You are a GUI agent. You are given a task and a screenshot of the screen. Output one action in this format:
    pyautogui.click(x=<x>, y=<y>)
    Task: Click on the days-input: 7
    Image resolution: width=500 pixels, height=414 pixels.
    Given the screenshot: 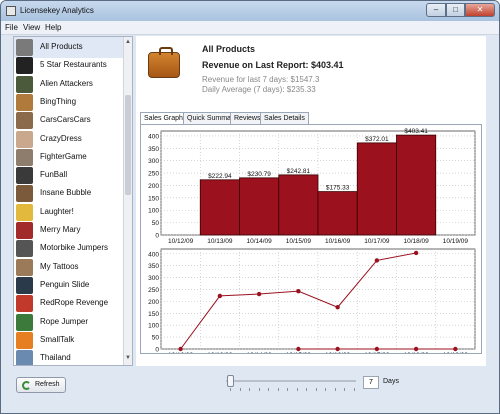 What is the action you would take?
    pyautogui.click(x=371, y=382)
    